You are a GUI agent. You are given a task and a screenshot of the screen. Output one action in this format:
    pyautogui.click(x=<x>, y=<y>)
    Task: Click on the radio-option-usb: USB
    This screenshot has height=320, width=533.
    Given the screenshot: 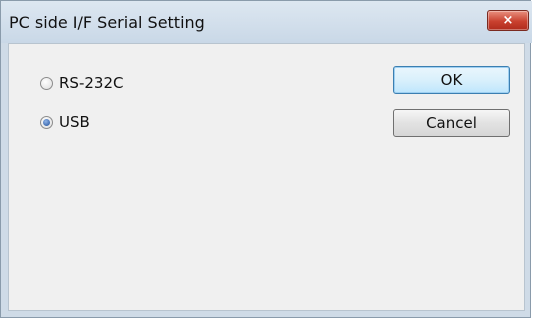 What is the action you would take?
    pyautogui.click(x=65, y=122)
    